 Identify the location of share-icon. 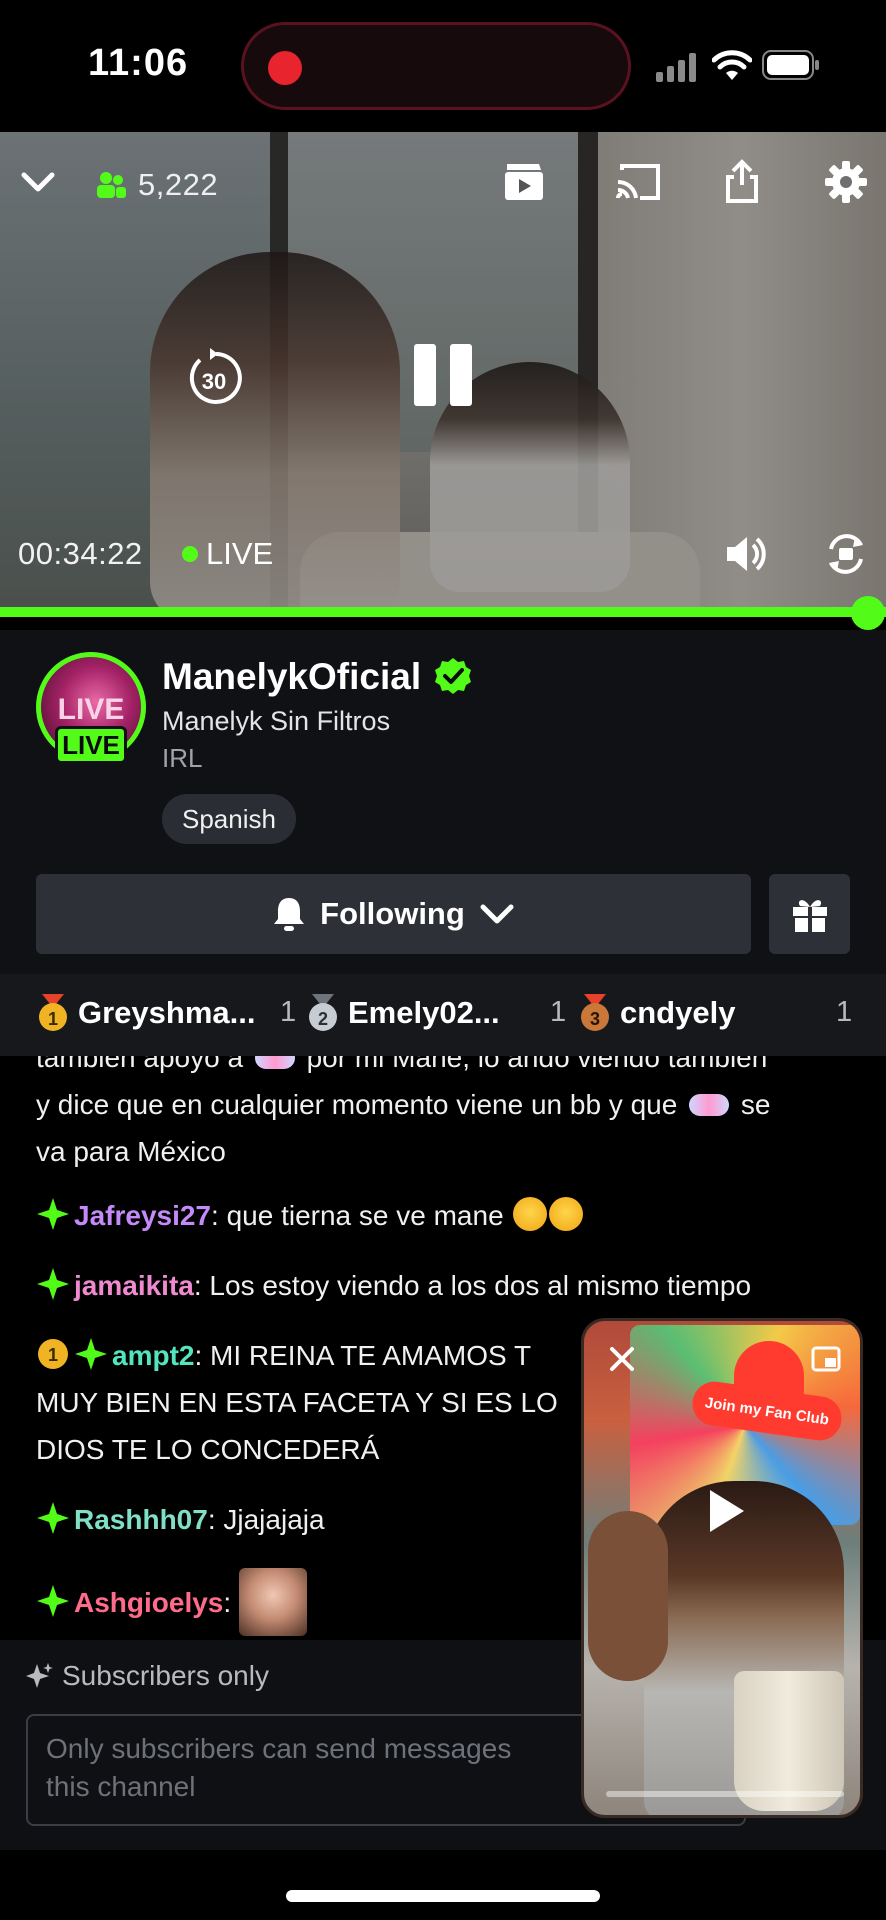
(742, 181).